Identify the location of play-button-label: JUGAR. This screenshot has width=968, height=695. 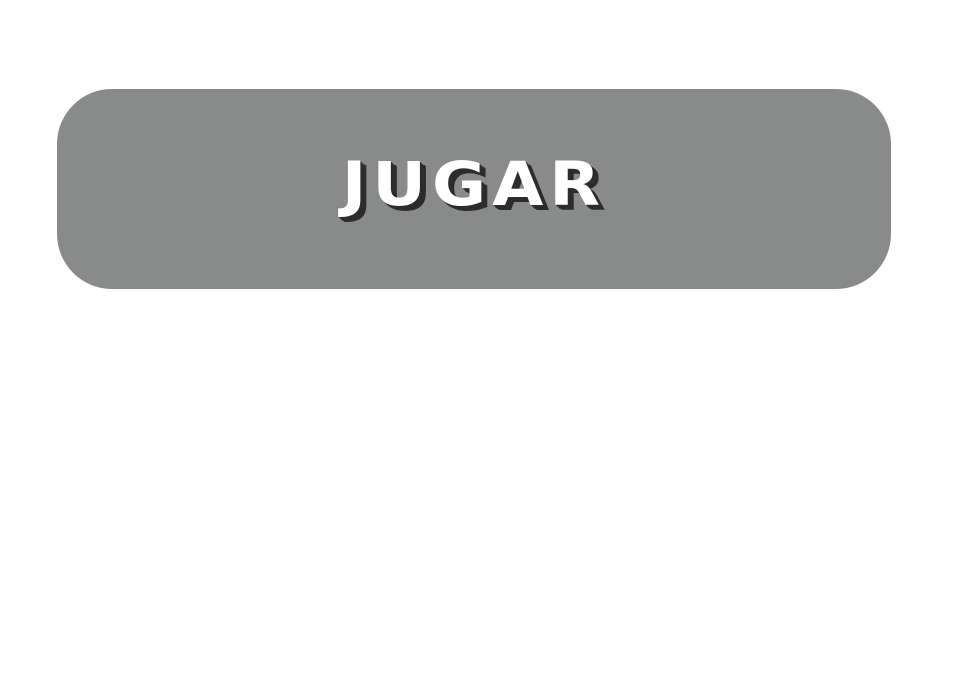
(474, 184).